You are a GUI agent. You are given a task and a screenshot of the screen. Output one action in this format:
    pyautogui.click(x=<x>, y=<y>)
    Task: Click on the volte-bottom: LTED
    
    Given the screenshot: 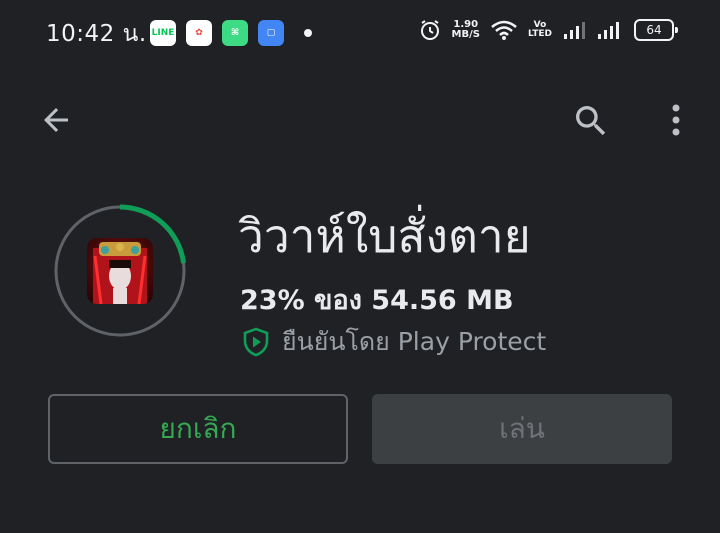 What is the action you would take?
    pyautogui.click(x=539, y=34)
    